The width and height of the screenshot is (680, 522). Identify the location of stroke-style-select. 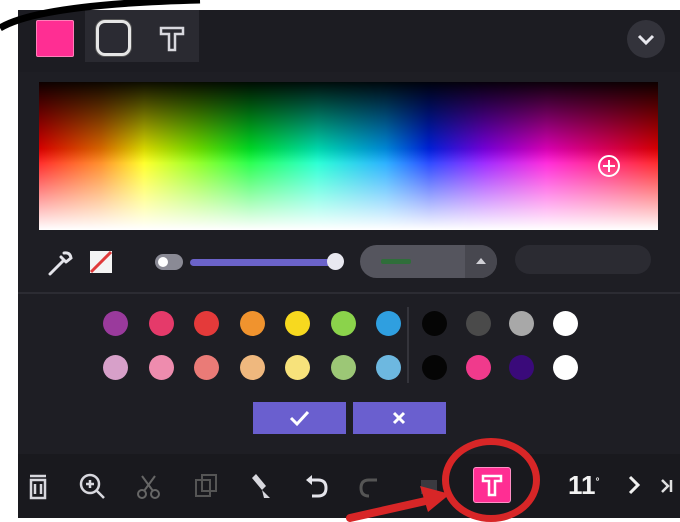
(583, 259).